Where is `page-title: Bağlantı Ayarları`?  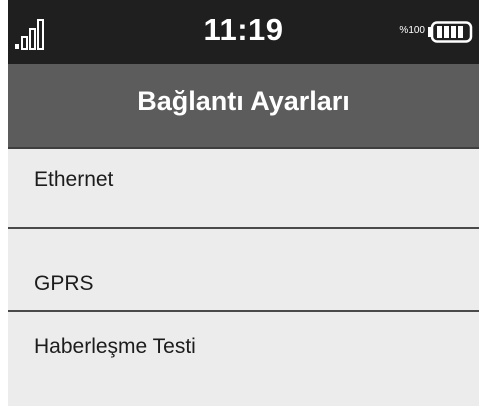
page-title: Bağlantı Ayarları is located at coordinates (243, 101).